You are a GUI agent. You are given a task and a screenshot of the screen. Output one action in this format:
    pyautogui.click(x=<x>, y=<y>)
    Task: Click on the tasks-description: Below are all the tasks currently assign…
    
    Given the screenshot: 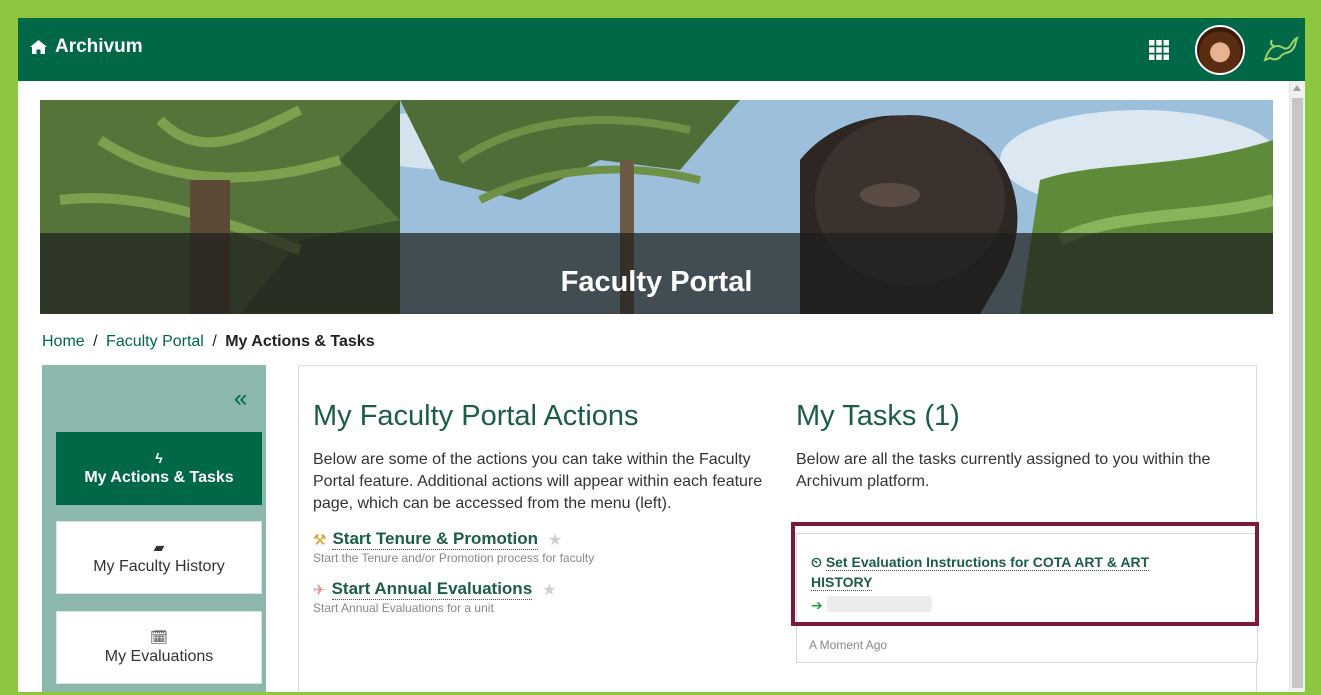 What is the action you would take?
    pyautogui.click(x=1003, y=470)
    